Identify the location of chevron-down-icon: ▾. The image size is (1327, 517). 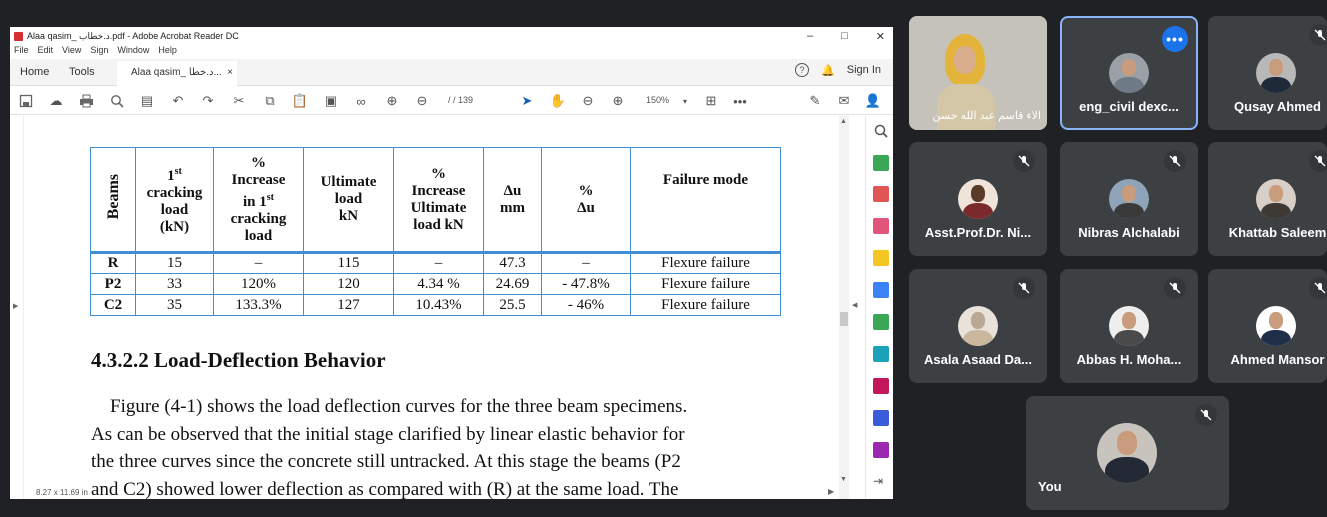
(685, 101).